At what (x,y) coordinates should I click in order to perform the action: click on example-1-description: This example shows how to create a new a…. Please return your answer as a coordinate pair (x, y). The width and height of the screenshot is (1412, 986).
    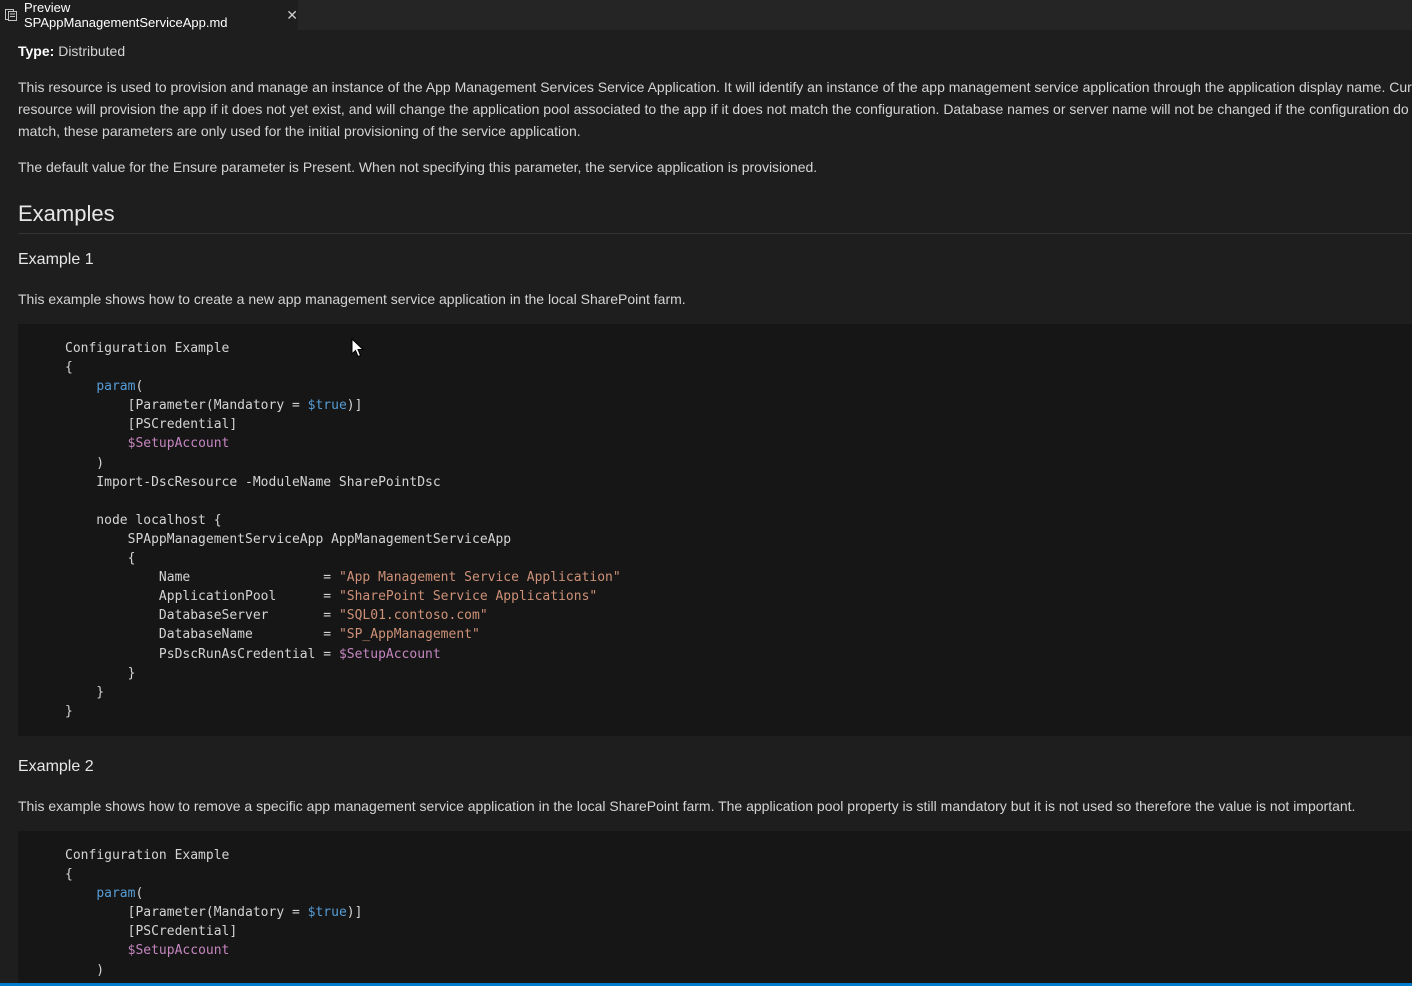
    Looking at the image, I should click on (352, 299).